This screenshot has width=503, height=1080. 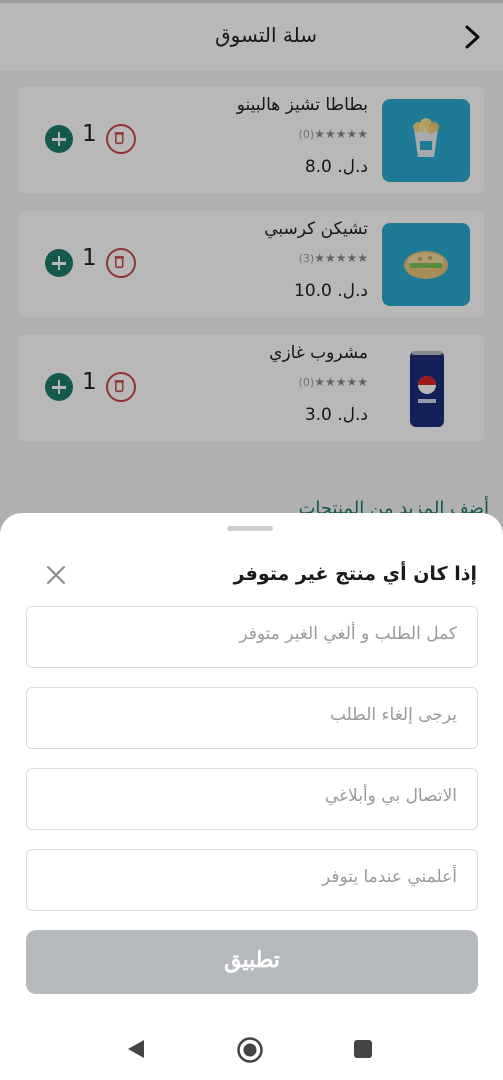 I want to click on nav-back-icon, so click(x=136, y=1049).